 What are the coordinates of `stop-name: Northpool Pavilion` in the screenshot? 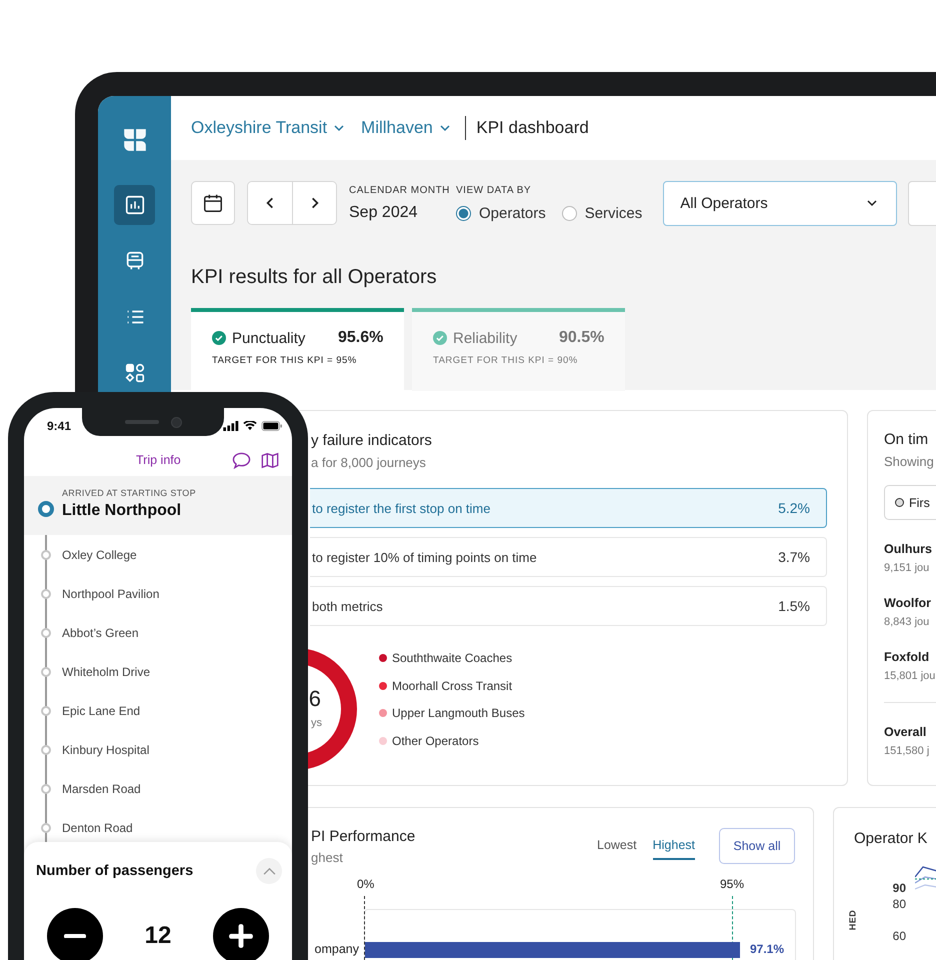 It's located at (111, 593).